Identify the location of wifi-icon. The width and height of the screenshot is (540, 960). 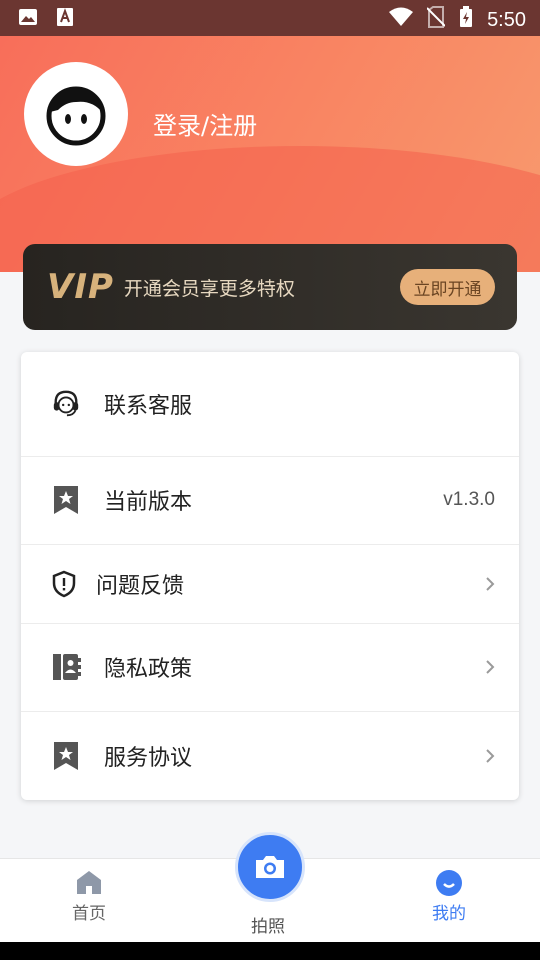
(401, 20).